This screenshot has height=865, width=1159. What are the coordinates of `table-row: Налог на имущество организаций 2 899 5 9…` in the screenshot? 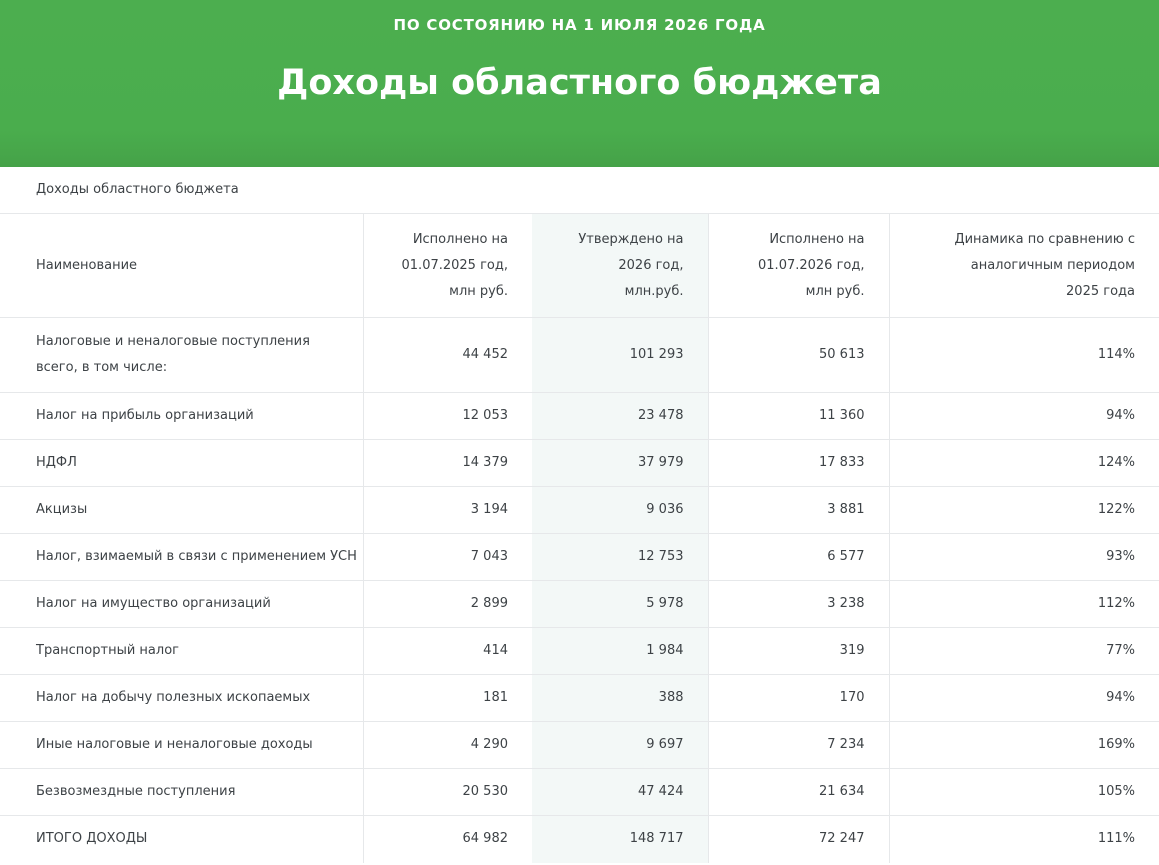 It's located at (579, 604).